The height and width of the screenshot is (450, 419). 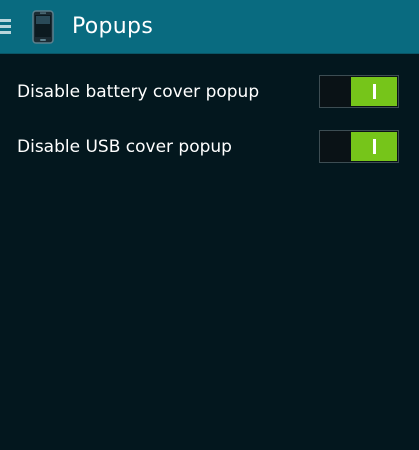 What do you see at coordinates (124, 147) in the screenshot?
I see `setting-label-usb-cover: Disable USB cover popup` at bounding box center [124, 147].